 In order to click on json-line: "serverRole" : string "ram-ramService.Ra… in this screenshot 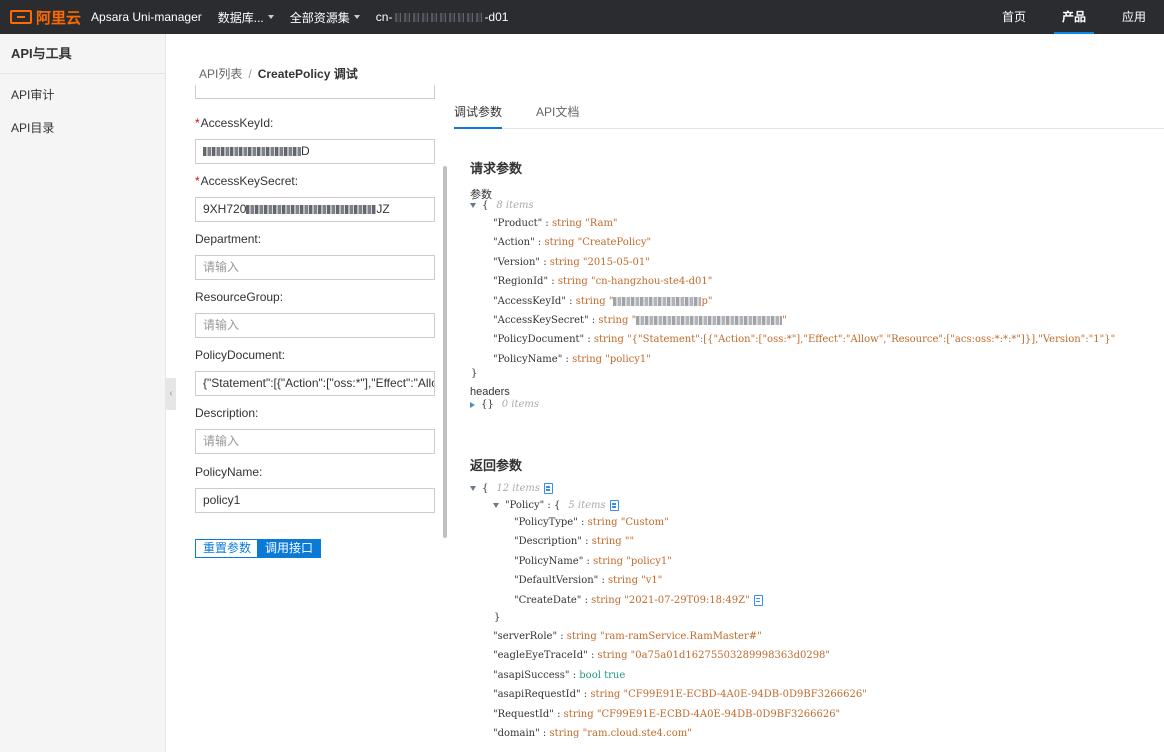, I will do `click(627, 636)`.